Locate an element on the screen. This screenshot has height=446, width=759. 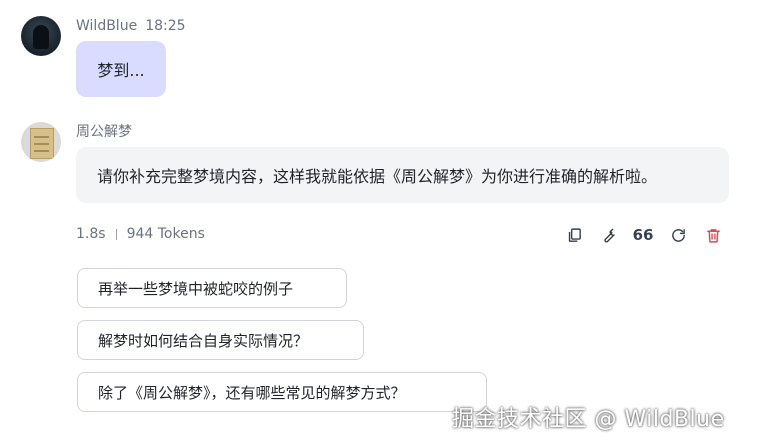
quote-button: 66 is located at coordinates (643, 235).